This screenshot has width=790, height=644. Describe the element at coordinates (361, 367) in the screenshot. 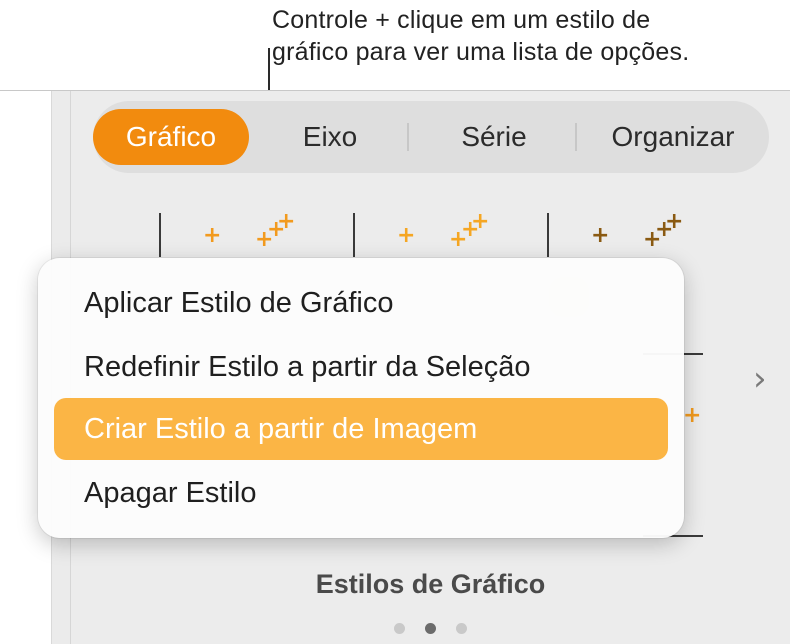

I see `menu-item-redefine-style: Redefinir Estilo a partir da Seleção` at that location.